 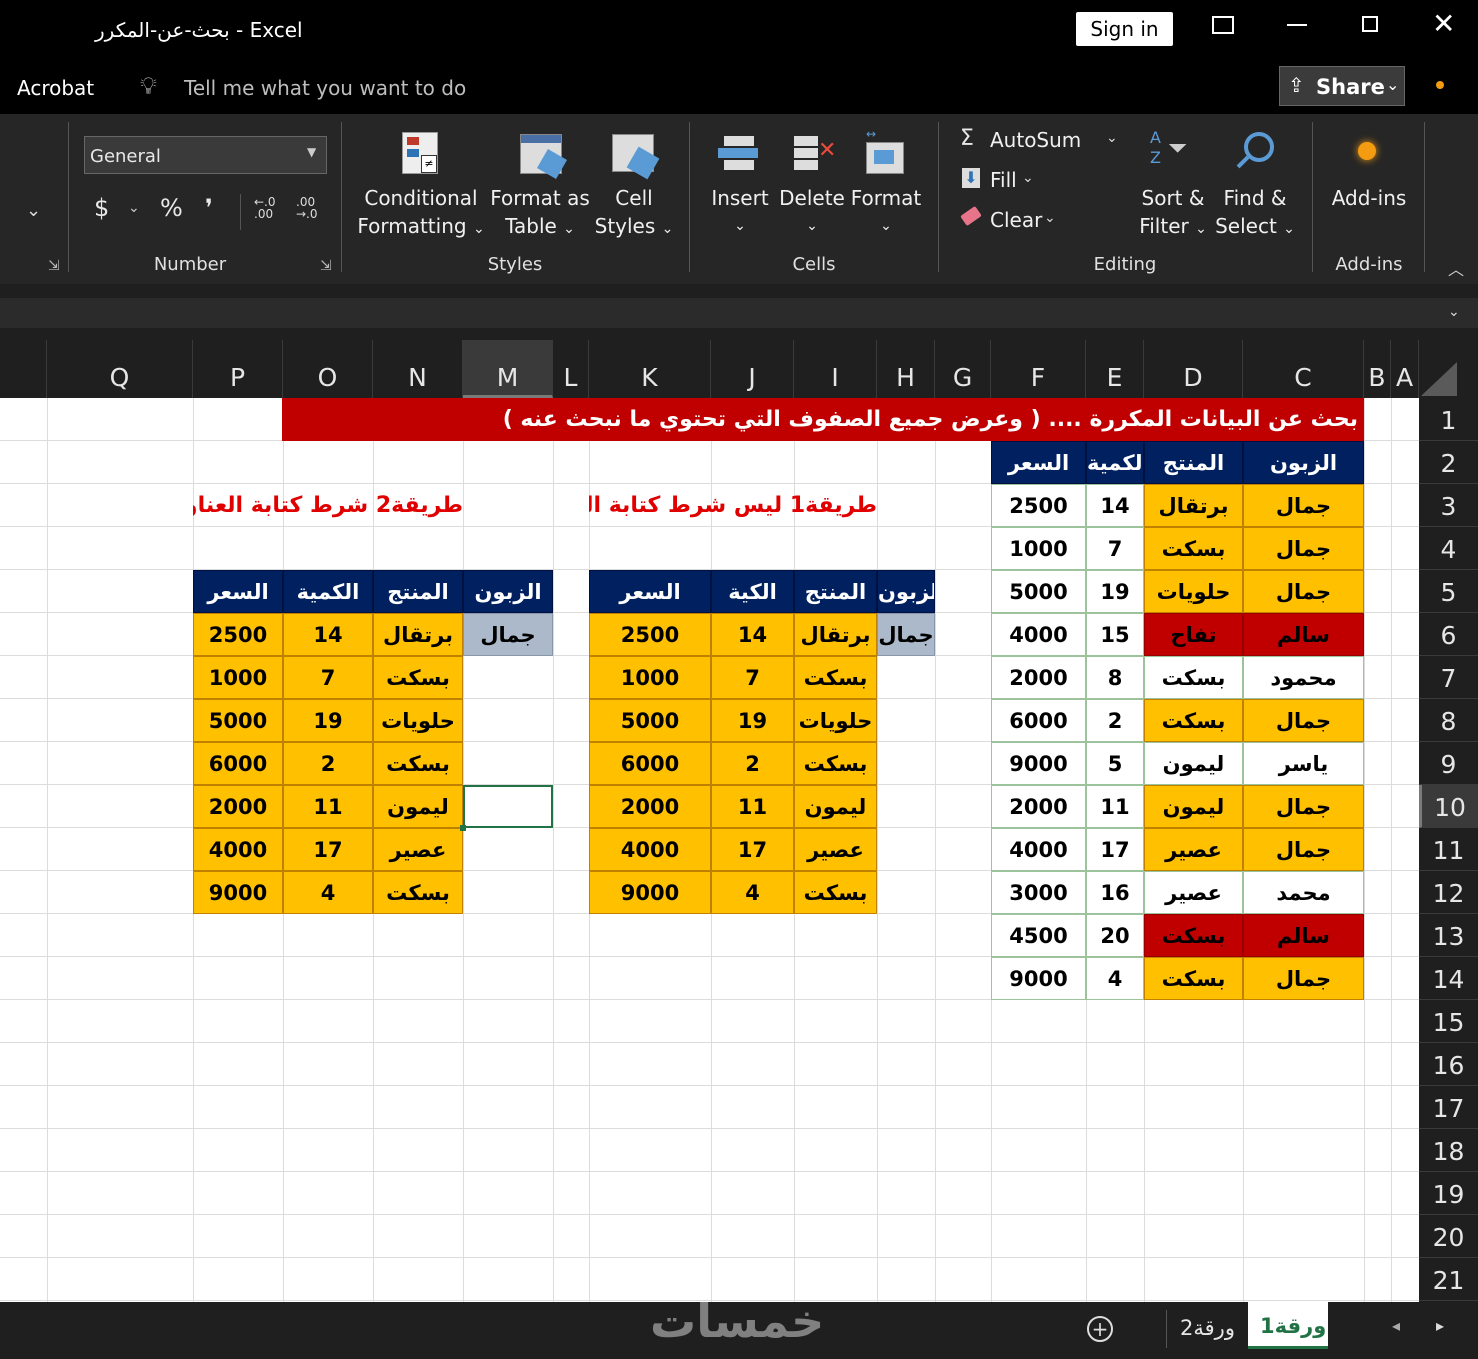 I want to click on conditional-formatting-icon: ≠, so click(x=420, y=153).